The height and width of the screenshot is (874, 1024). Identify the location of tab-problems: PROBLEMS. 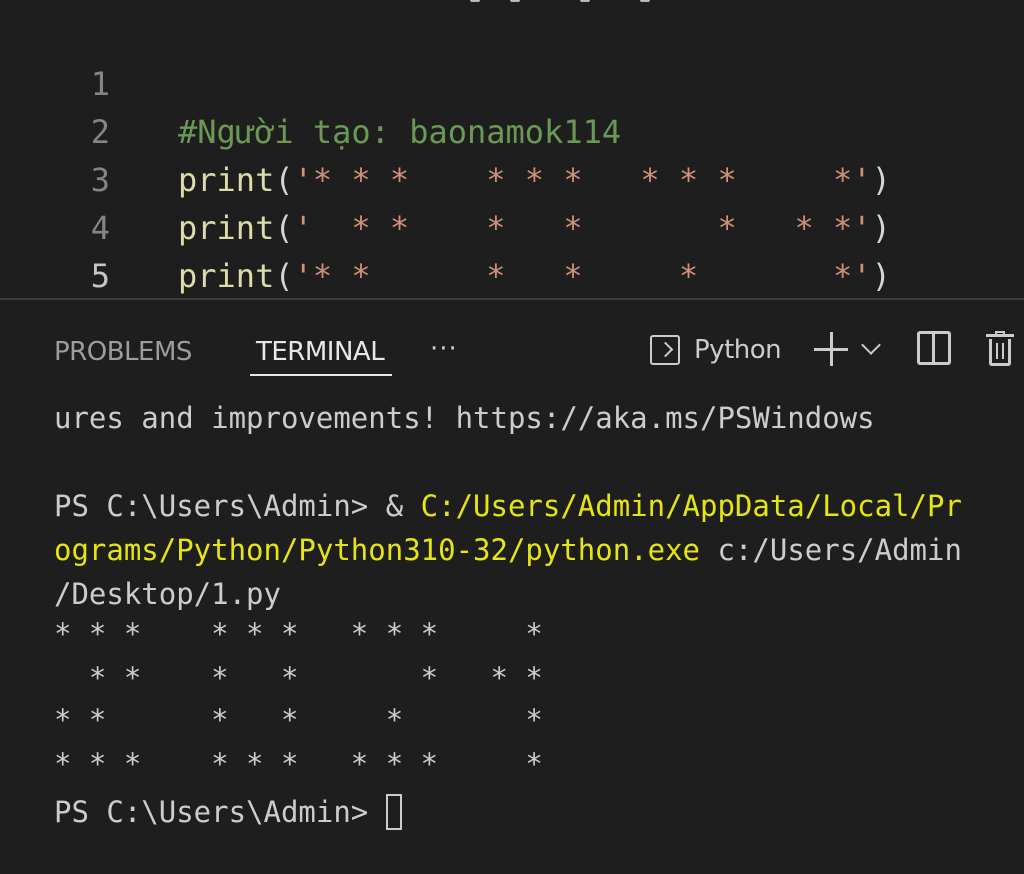
(123, 352).